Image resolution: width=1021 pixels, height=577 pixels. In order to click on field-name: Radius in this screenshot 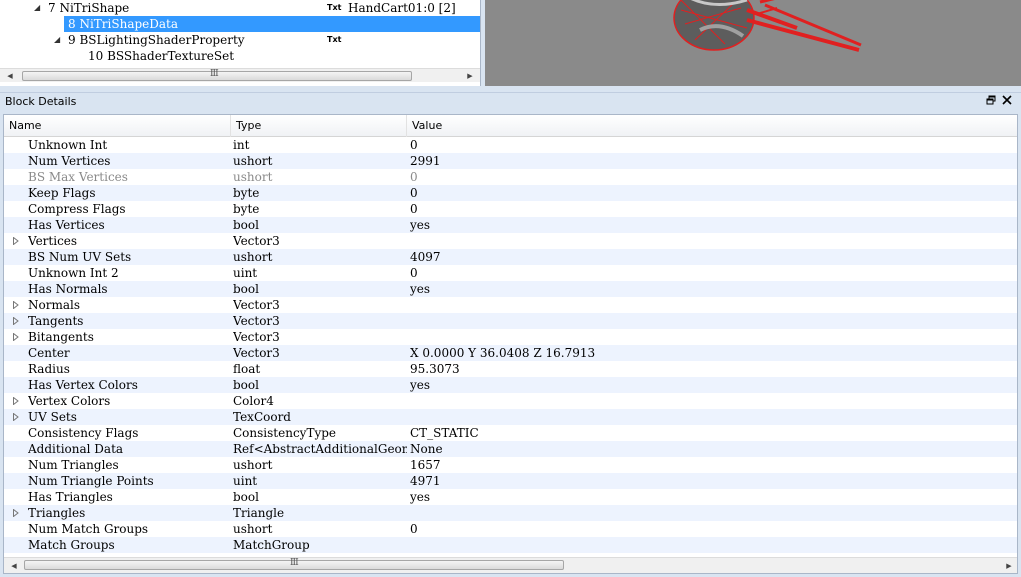, I will do `click(49, 369)`.